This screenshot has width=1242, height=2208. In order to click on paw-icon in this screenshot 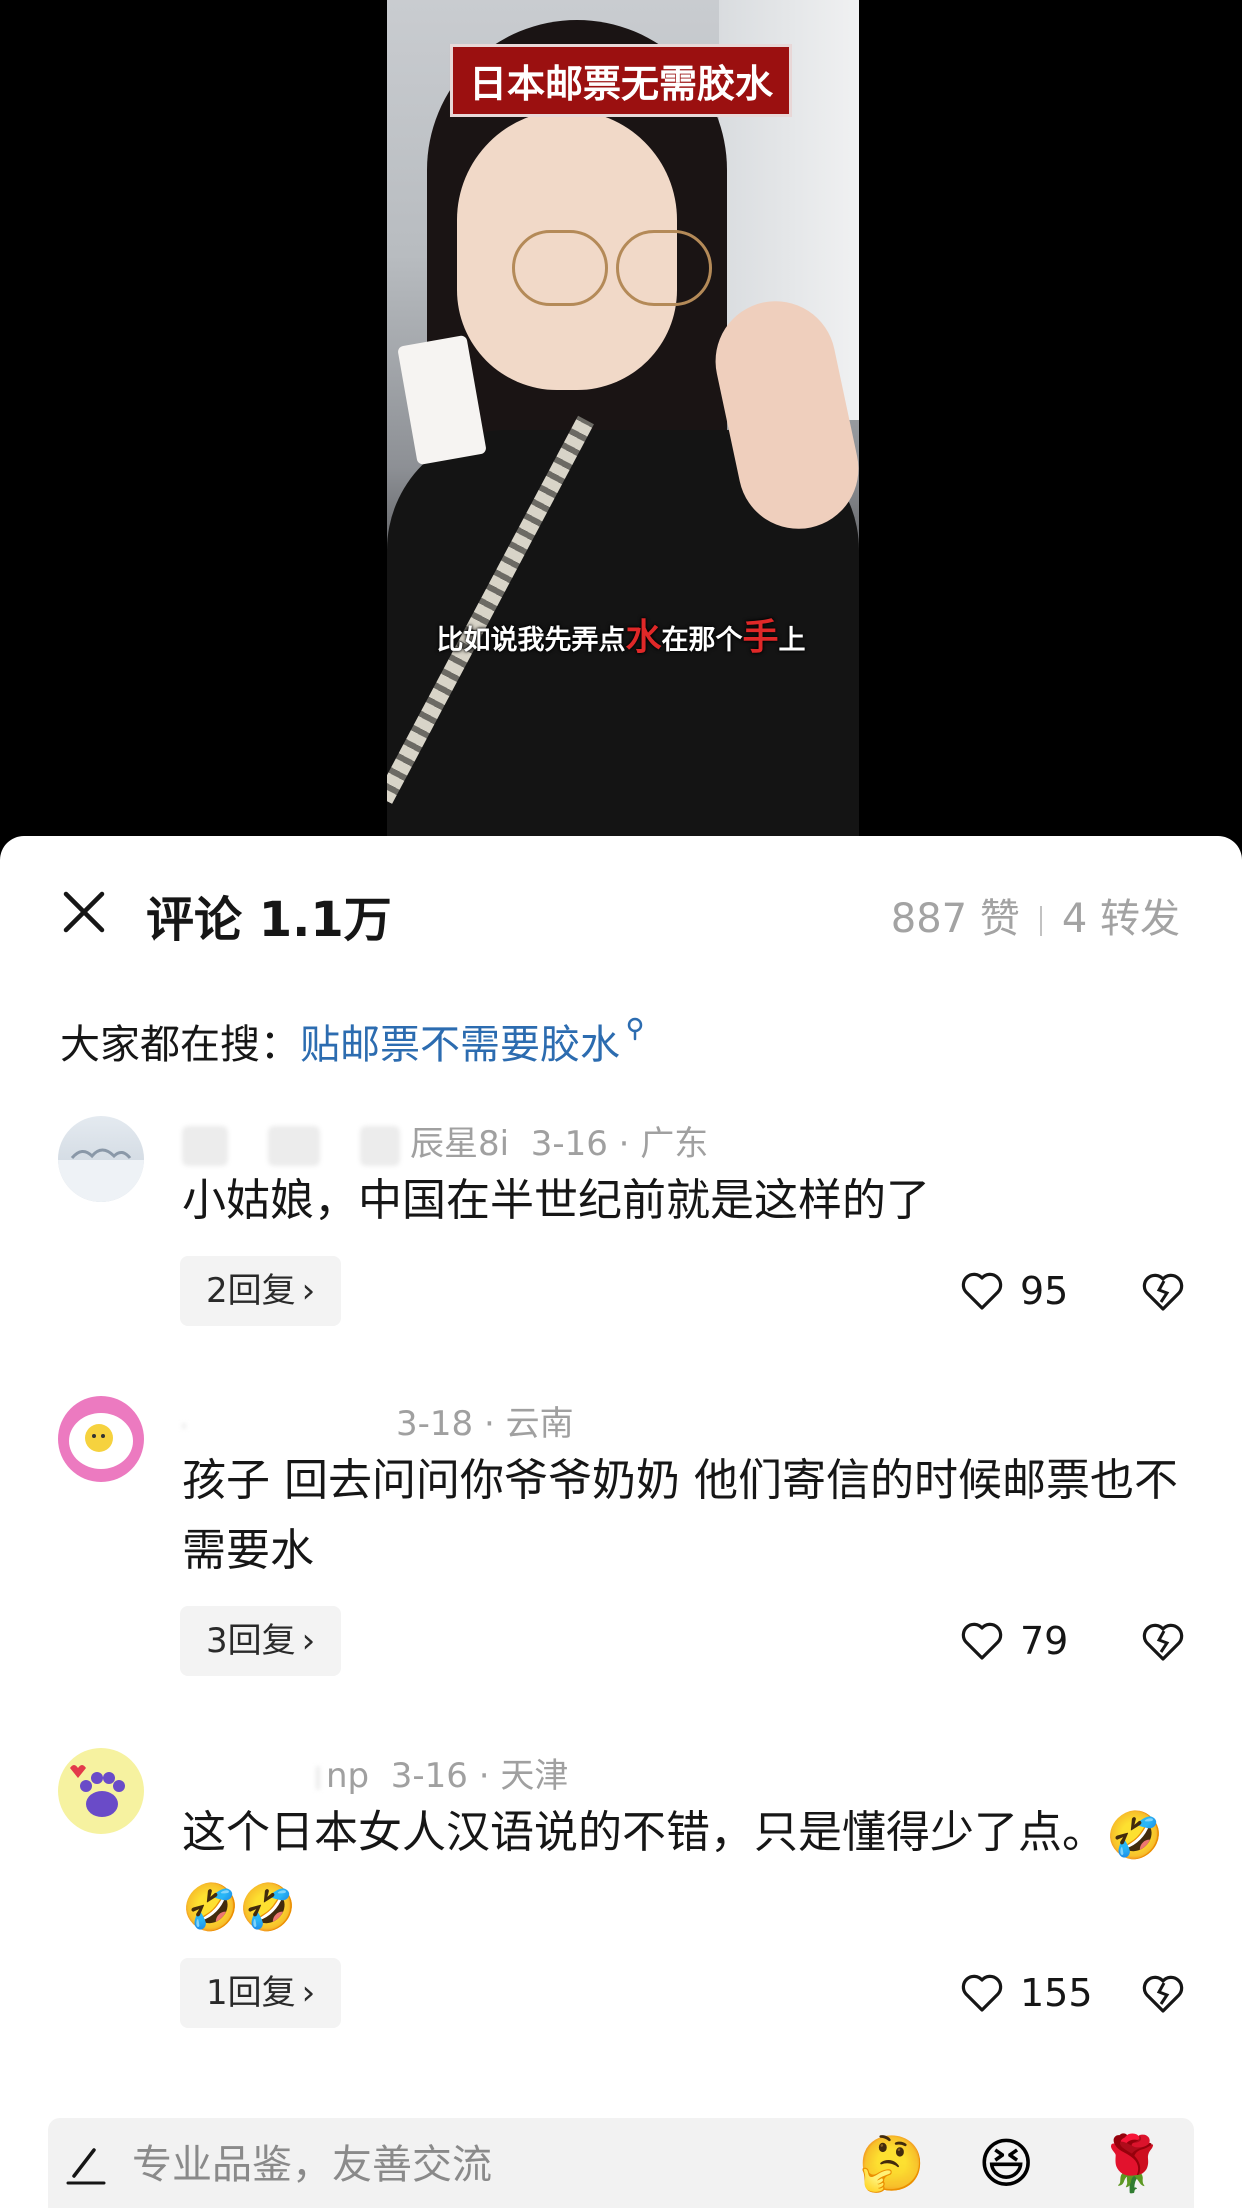, I will do `click(97, 1791)`.